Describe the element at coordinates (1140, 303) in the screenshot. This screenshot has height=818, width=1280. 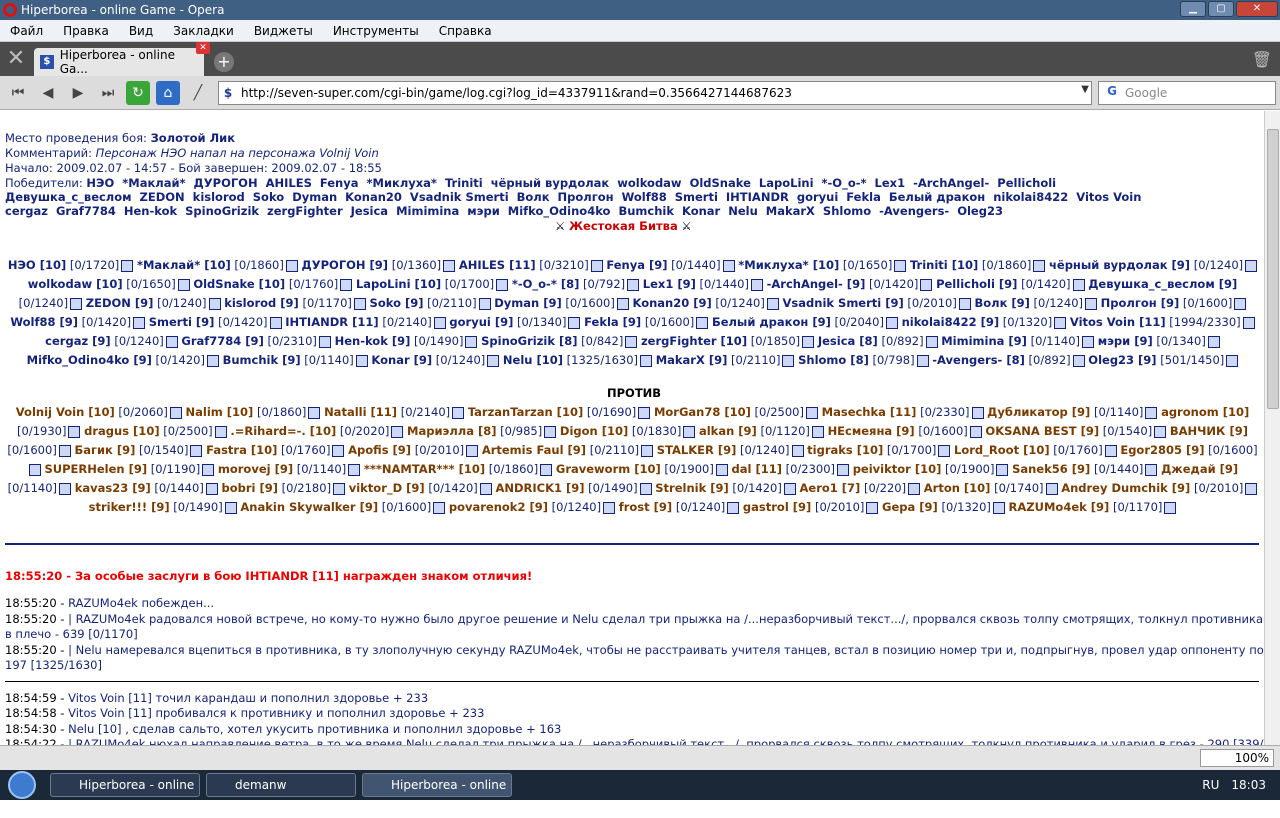
I see `player-name: Пролгон [9]` at that location.